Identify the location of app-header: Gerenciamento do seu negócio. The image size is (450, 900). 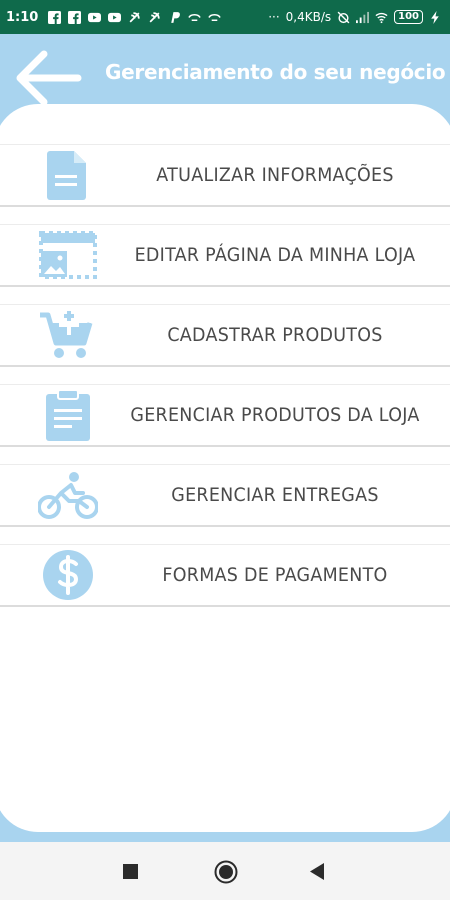
(225, 73).